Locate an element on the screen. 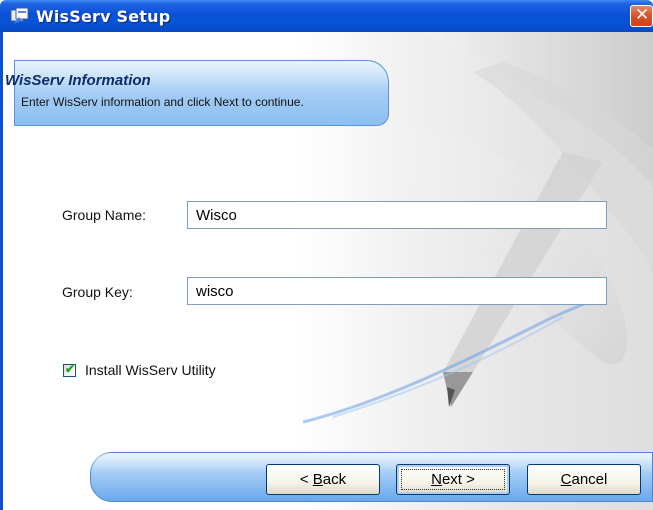  page-title: WisServ Information is located at coordinates (78, 80).